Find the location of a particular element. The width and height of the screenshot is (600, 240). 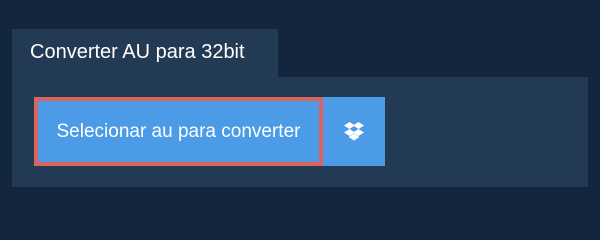

select-file-button: Selecionar au para converter is located at coordinates (178, 131).